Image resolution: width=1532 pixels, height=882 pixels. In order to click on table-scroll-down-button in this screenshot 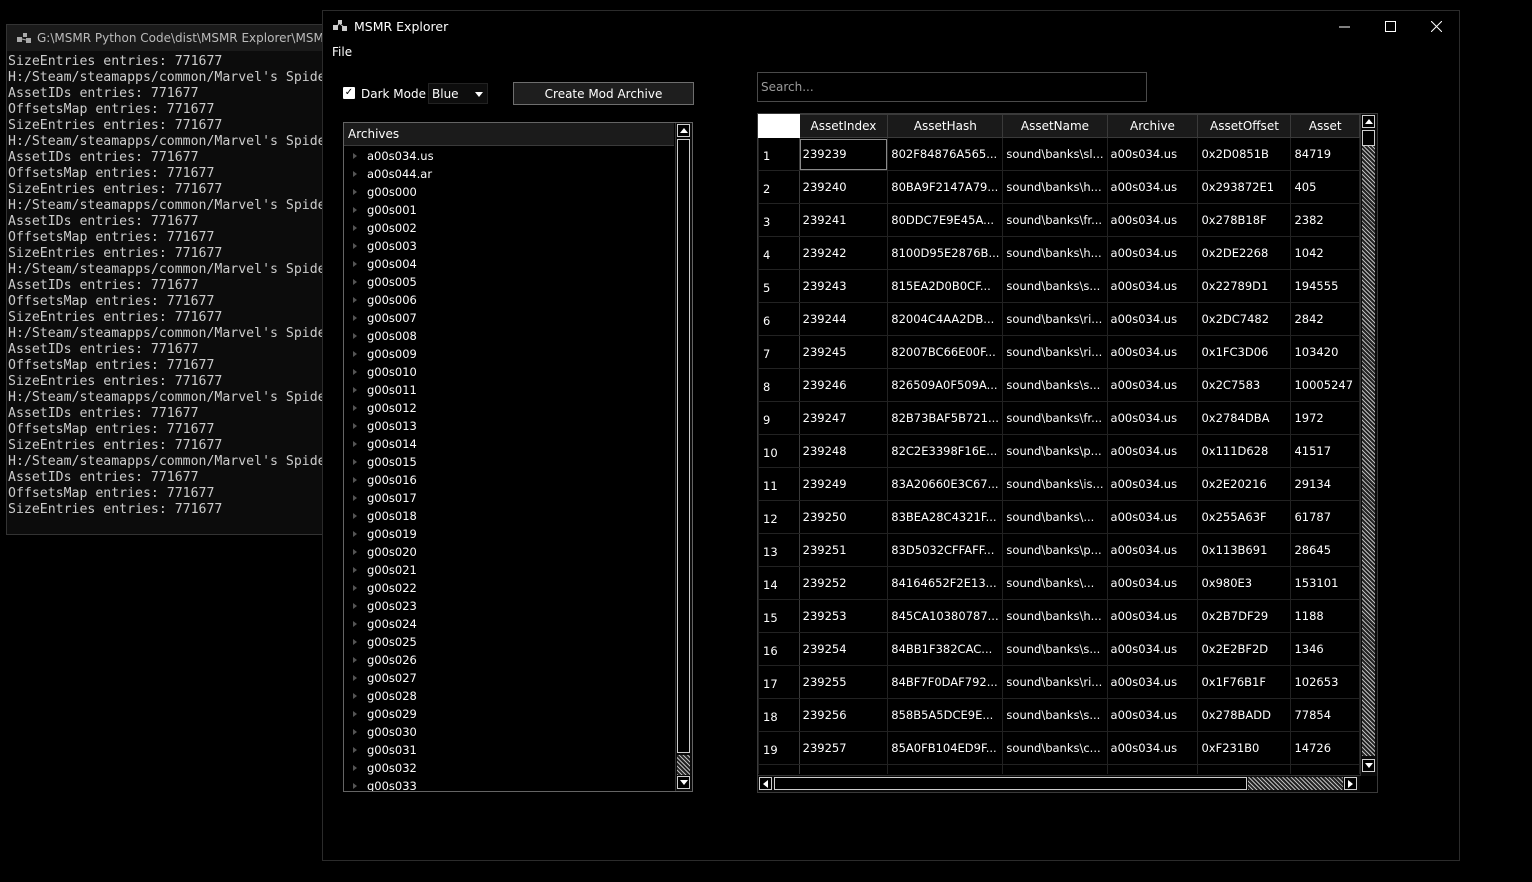, I will do `click(1368, 765)`.